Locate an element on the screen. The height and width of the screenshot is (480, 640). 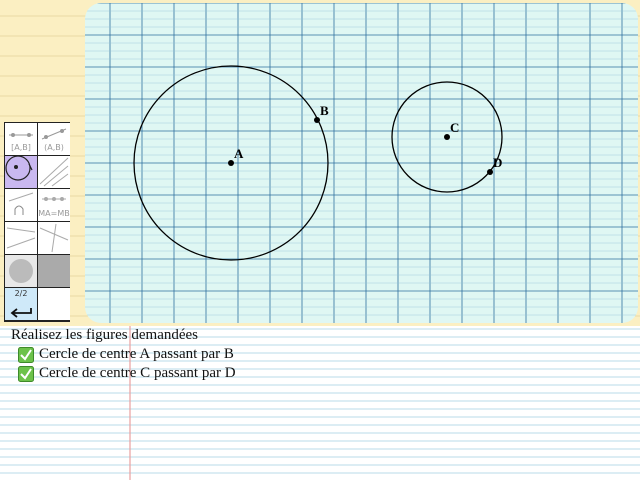
tool-compass is located at coordinates (21, 172).